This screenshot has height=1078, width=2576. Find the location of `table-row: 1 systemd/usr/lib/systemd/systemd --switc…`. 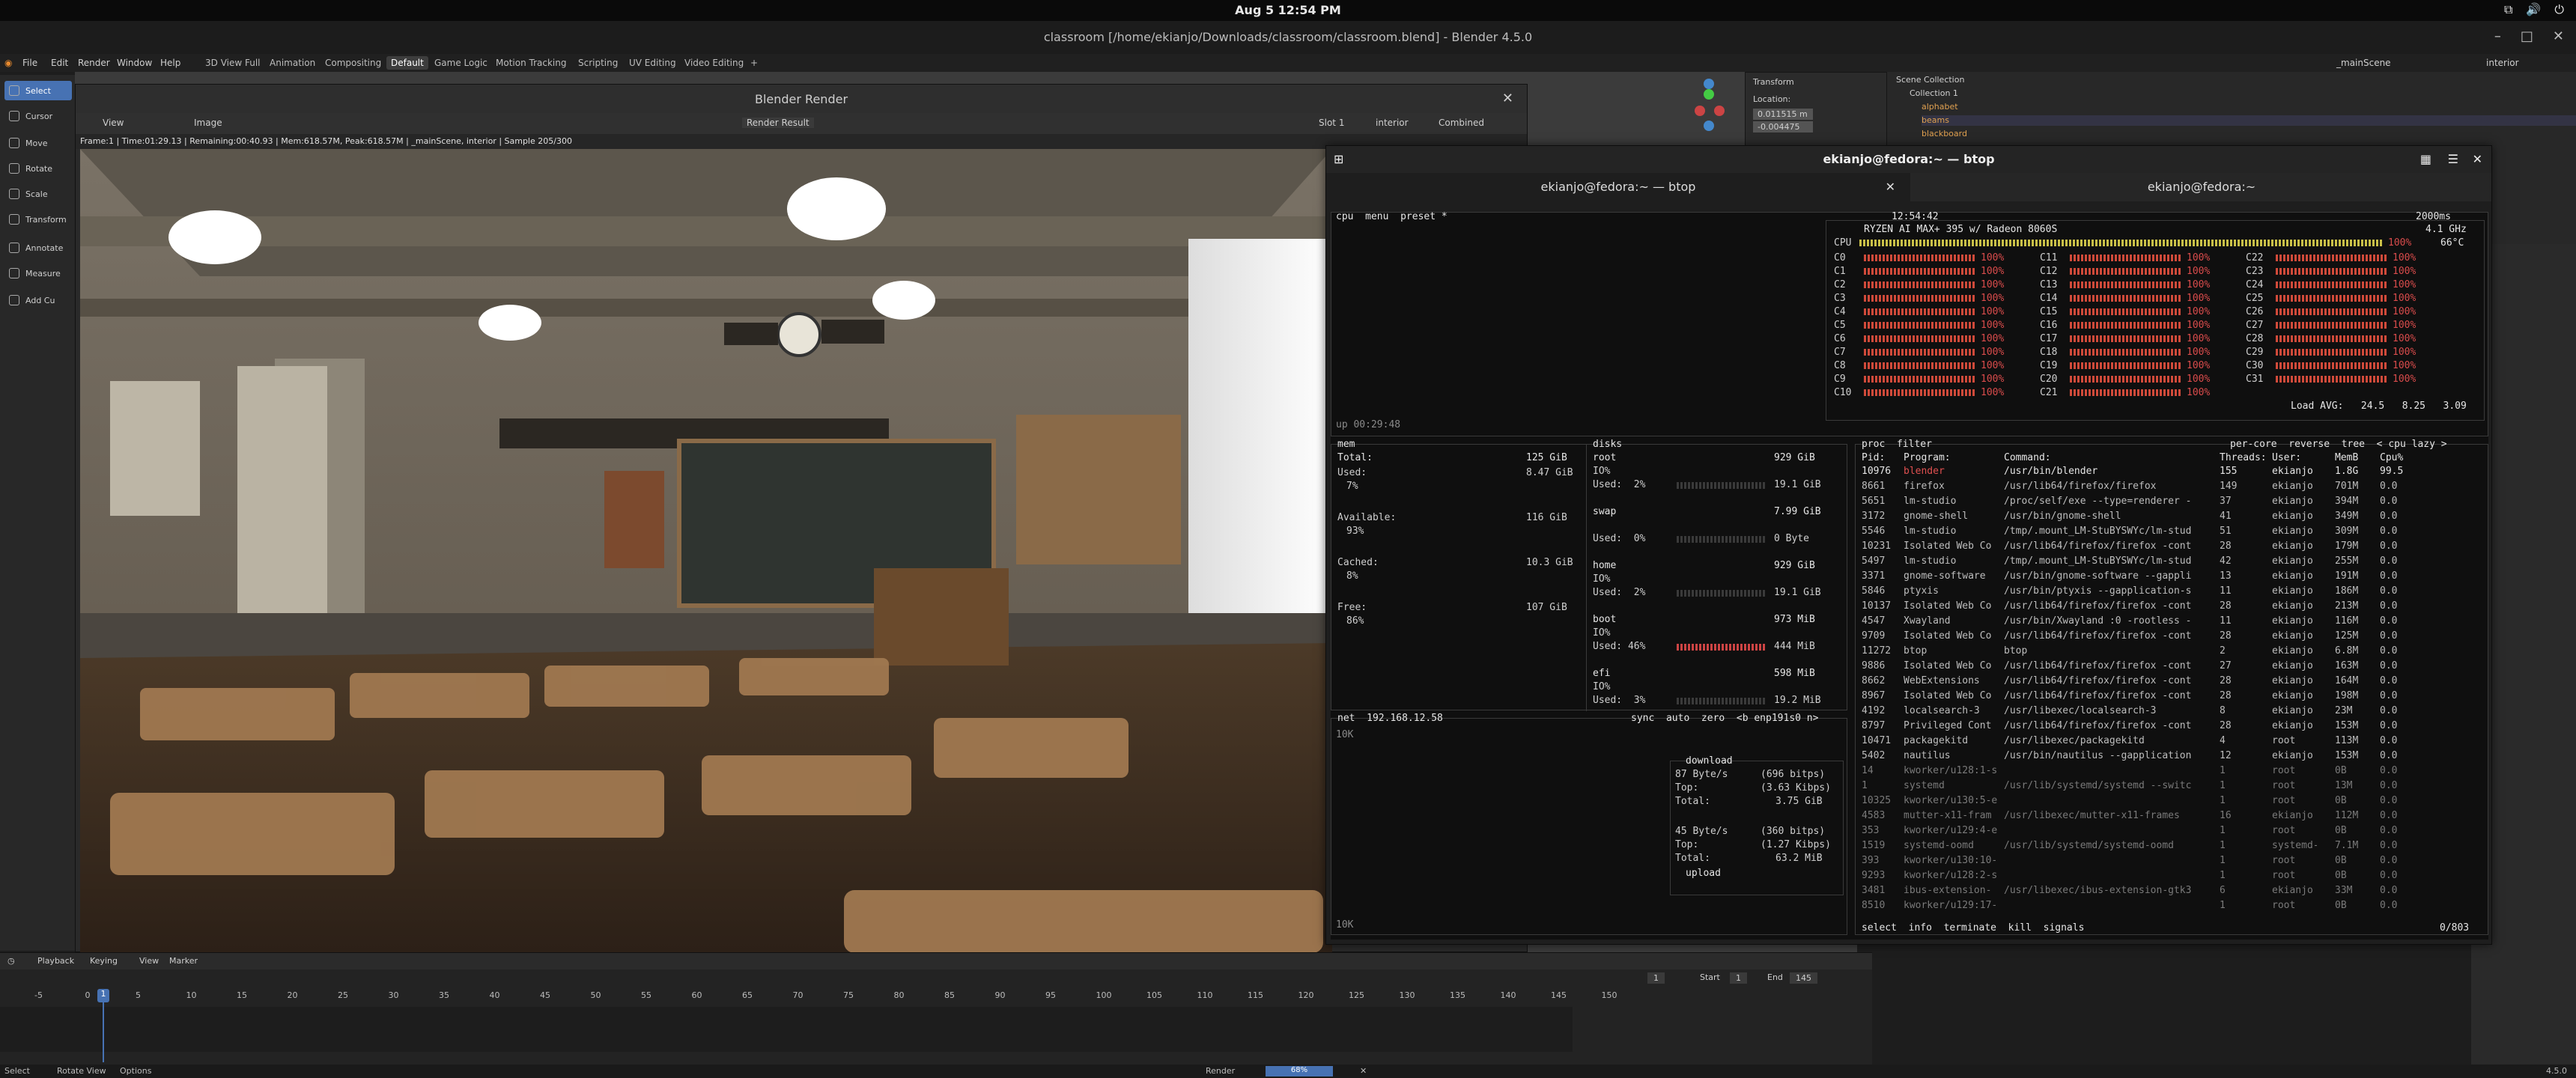

table-row: 1 systemd/usr/lib/systemd/systemd --switc… is located at coordinates (2170, 787).